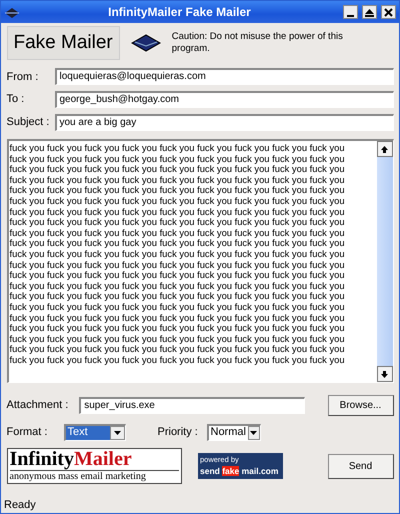 Image resolution: width=400 pixels, height=514 pixels. I want to click on window-title: InfinityMailer Fake Mailer, so click(179, 12).